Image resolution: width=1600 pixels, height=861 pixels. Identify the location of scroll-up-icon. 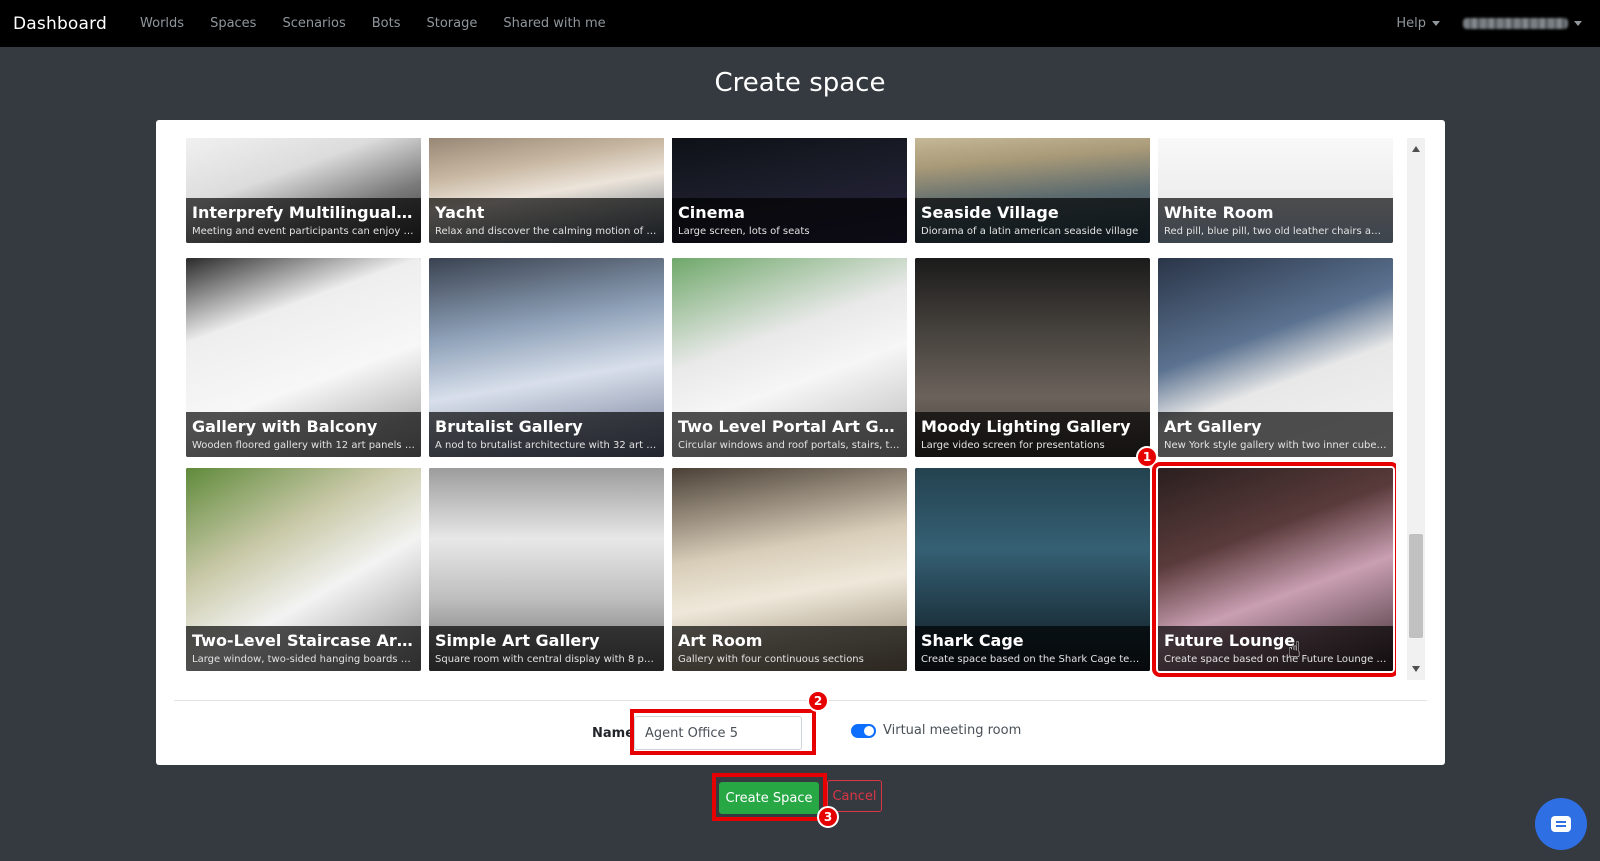
(1416, 149).